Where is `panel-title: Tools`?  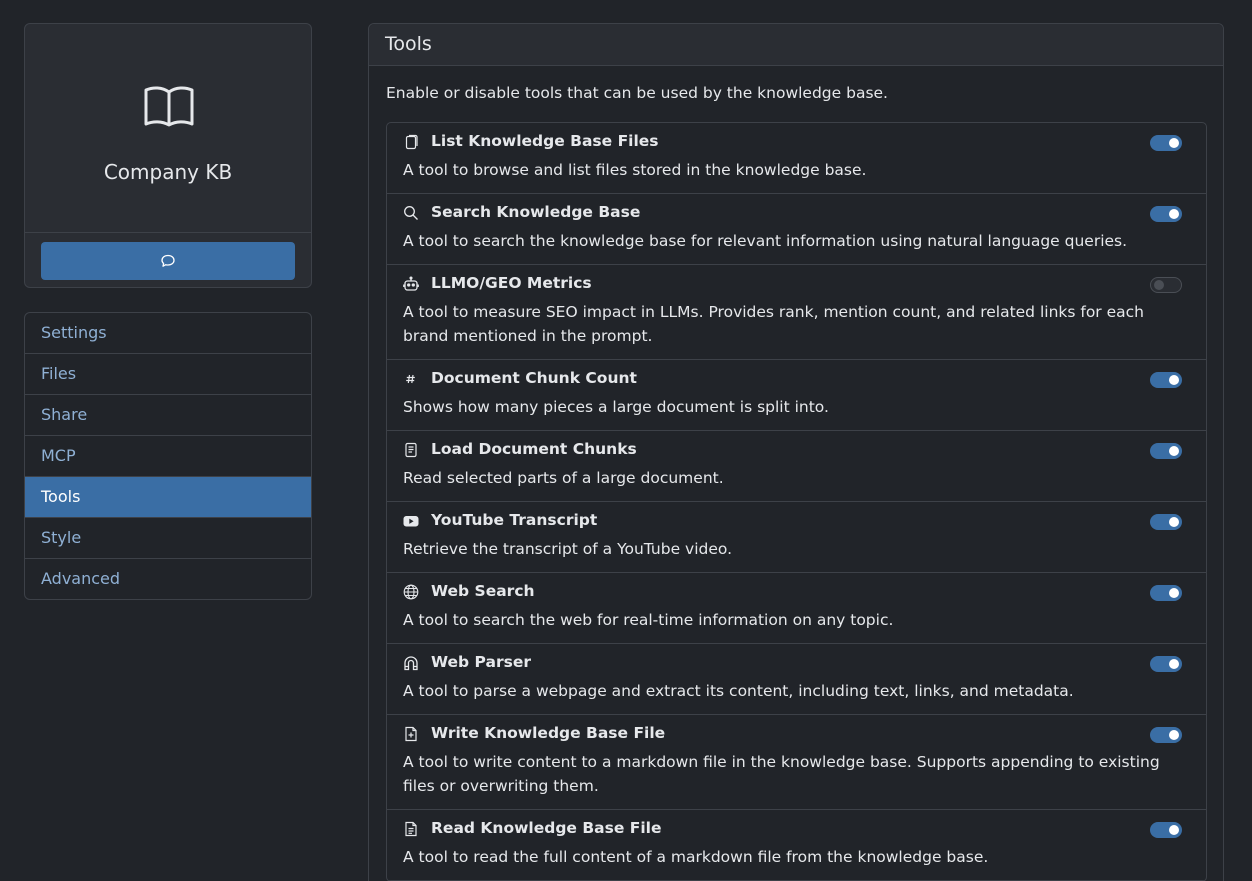
panel-title: Tools is located at coordinates (796, 45).